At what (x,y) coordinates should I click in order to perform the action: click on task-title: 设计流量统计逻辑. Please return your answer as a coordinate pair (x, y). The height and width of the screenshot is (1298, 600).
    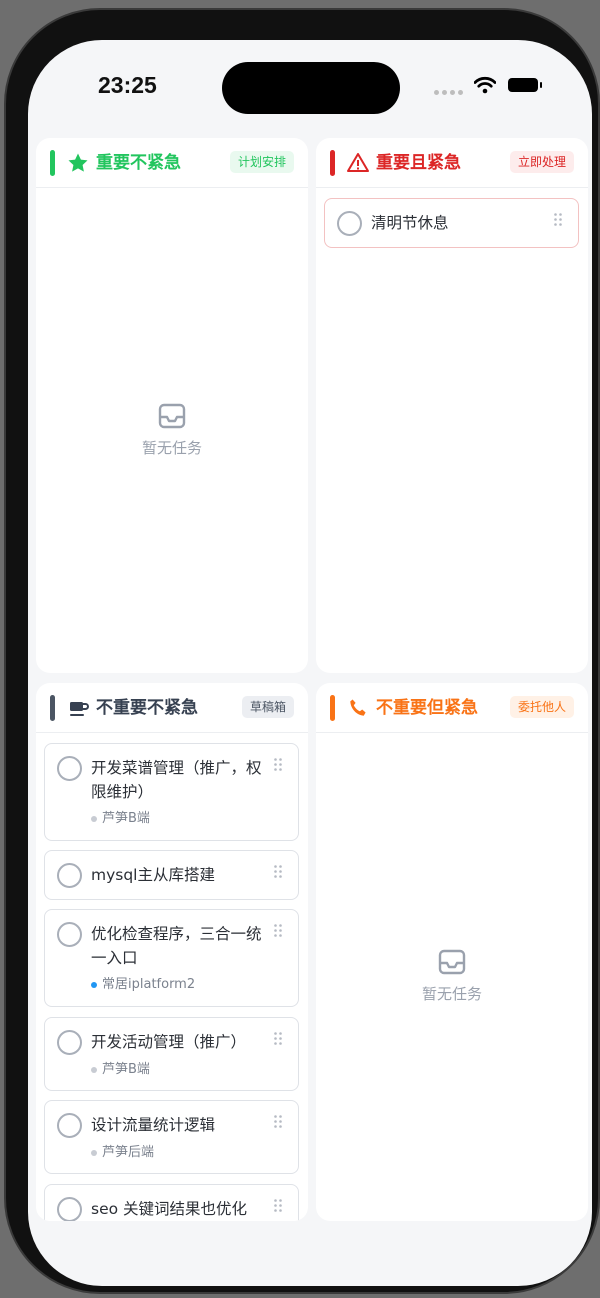
    Looking at the image, I should click on (153, 1125).